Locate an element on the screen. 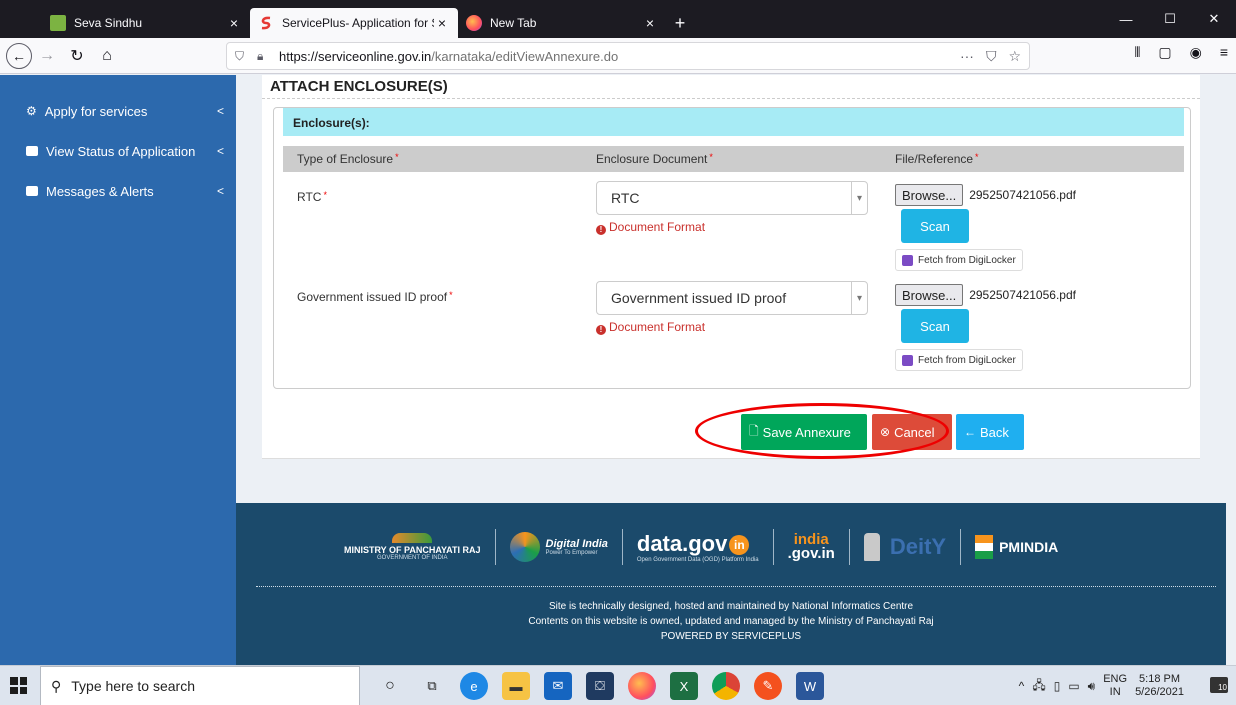  footer-divider is located at coordinates (736, 586).